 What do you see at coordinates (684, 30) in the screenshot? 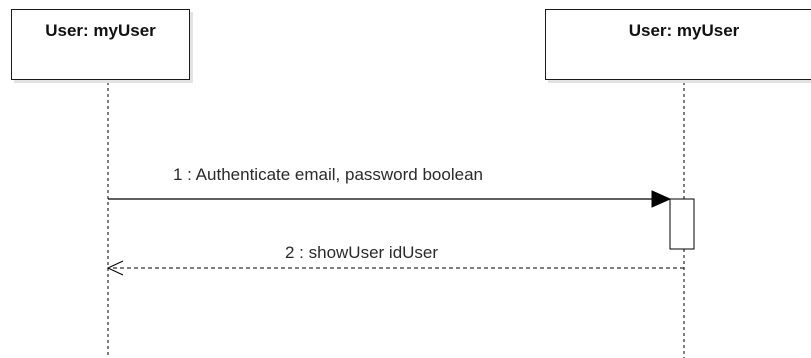
I see `lifeline-title-right: User: myUser` at bounding box center [684, 30].